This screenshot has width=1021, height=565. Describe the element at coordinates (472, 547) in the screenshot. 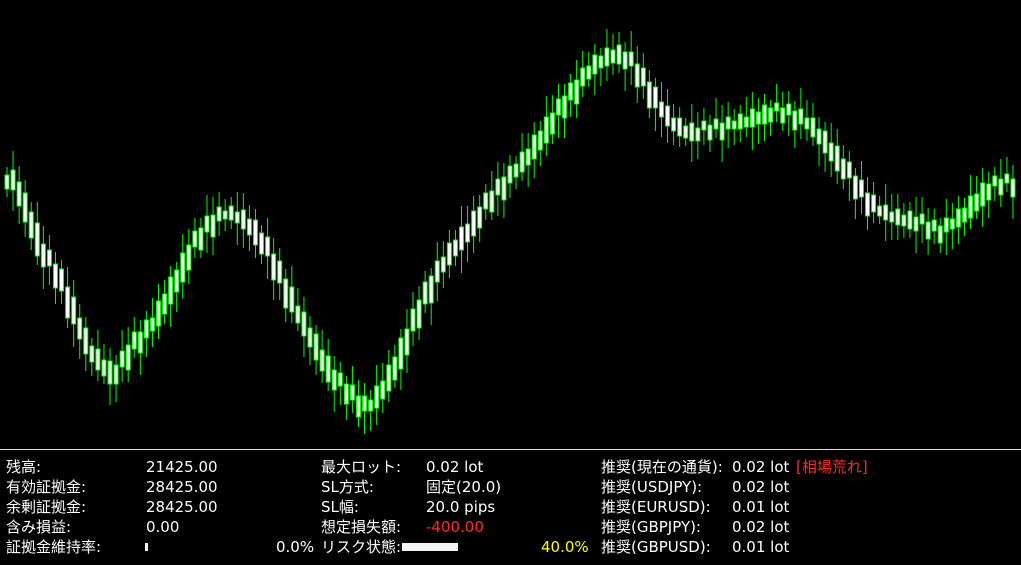

I see `risk-state-bar` at that location.